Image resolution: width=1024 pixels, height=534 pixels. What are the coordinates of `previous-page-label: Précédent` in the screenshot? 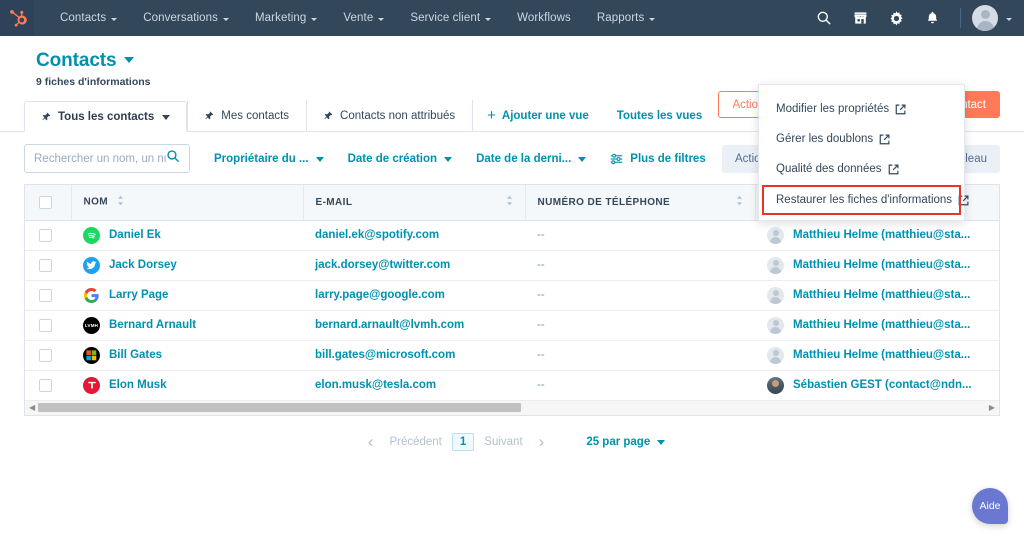 It's located at (415, 442).